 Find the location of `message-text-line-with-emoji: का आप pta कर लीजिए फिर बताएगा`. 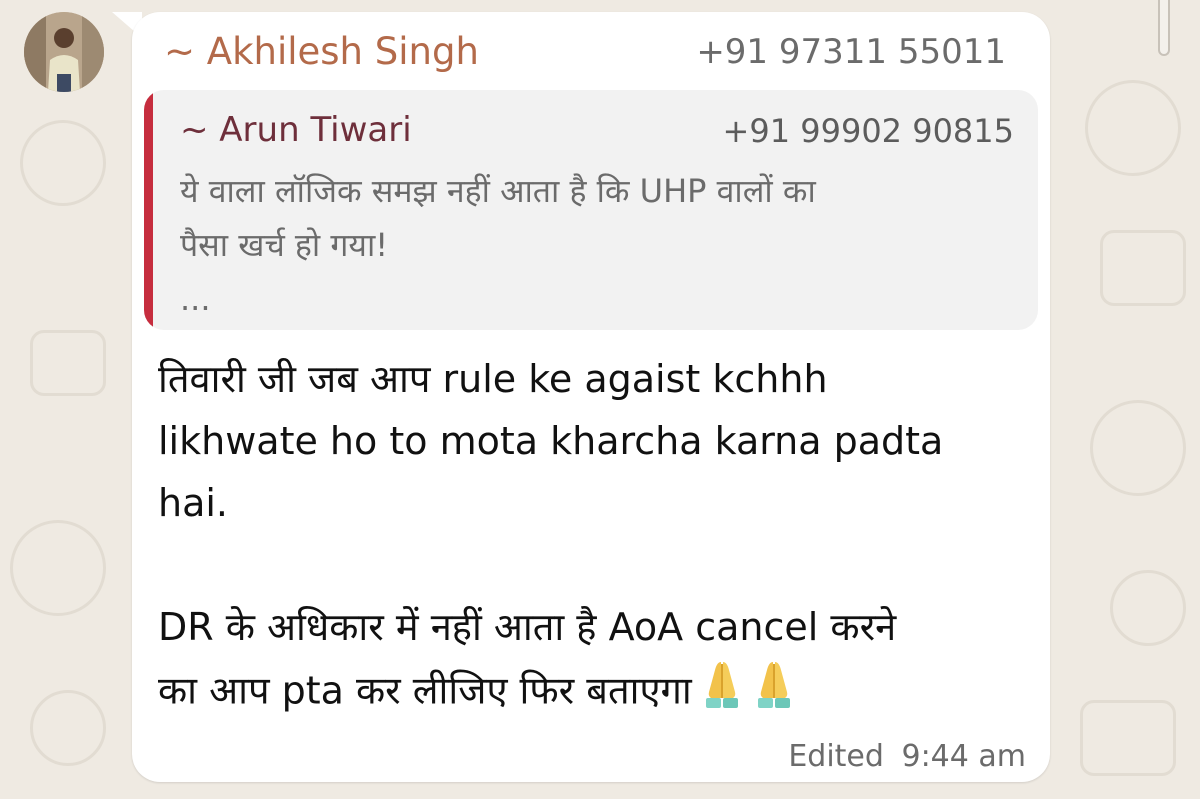

message-text-line-with-emoji: का आप pta कर लीजिए फिर बताएगा is located at coordinates (598, 693).